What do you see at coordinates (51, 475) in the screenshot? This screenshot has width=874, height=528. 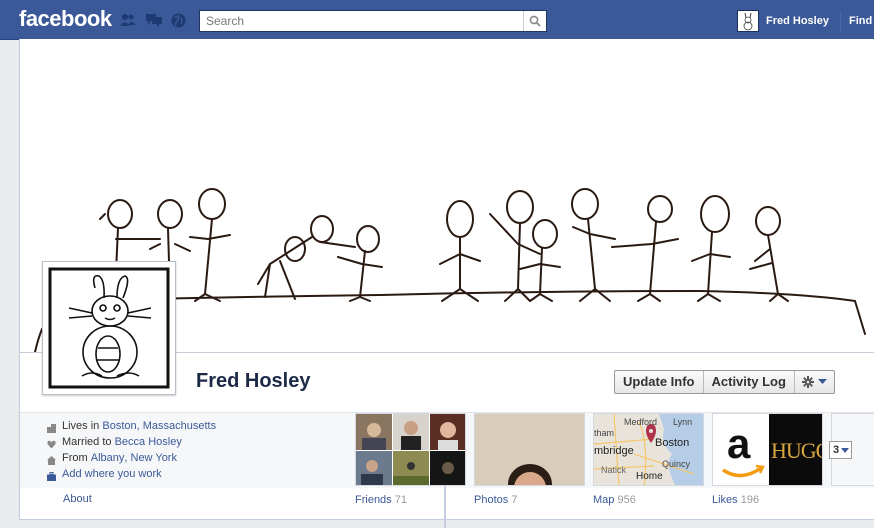 I see `briefcase-icon` at bounding box center [51, 475].